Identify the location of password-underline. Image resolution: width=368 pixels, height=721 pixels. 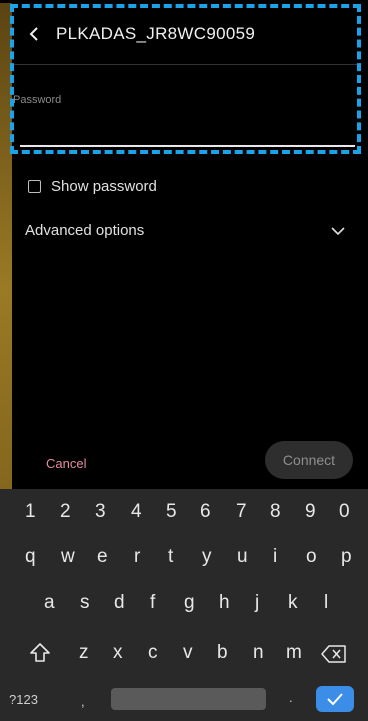
(187, 146).